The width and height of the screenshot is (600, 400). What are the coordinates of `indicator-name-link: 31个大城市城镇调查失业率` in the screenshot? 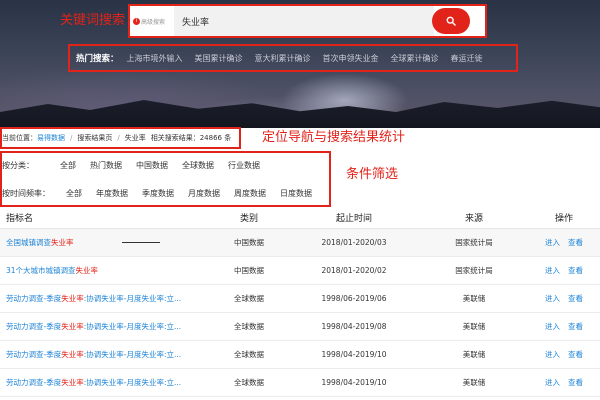 It's located at (105, 270).